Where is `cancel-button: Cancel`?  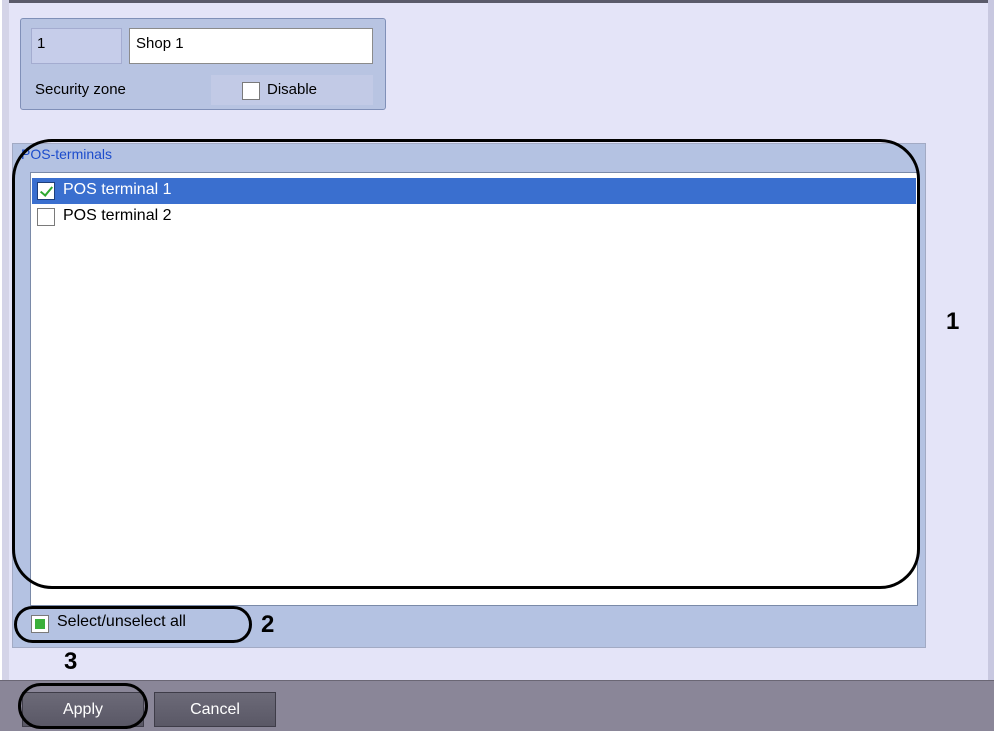 cancel-button: Cancel is located at coordinates (215, 709).